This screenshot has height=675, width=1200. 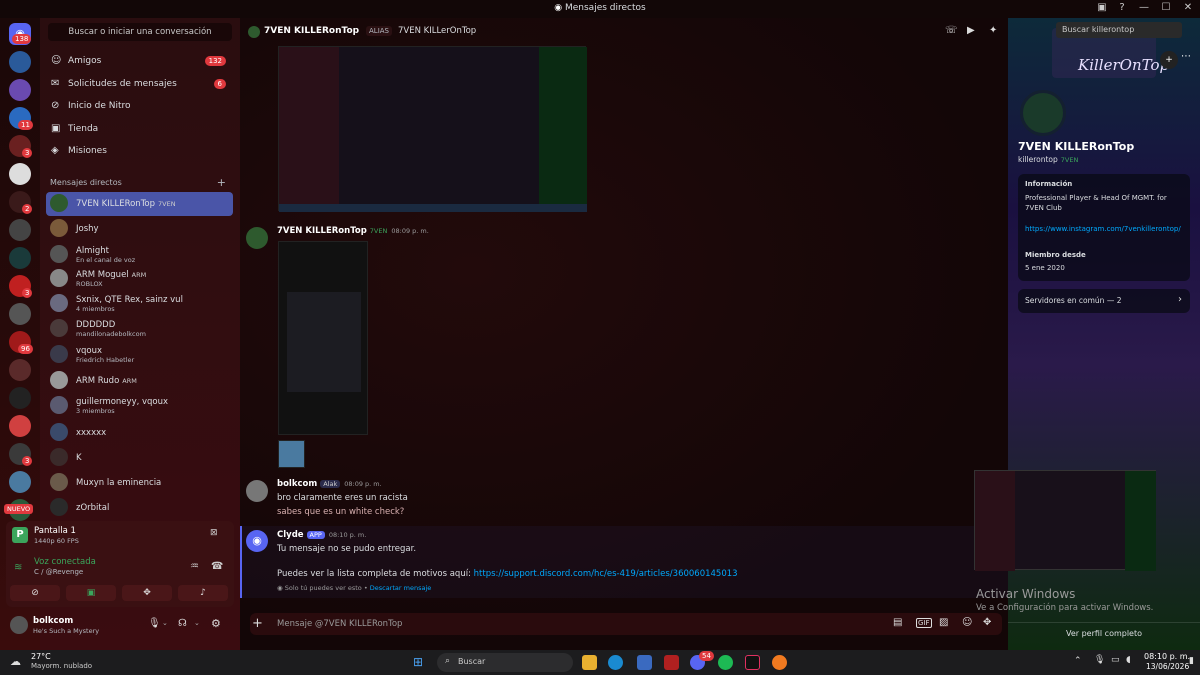 I want to click on mutual-servers-button: Servidores en común — 2 ›, so click(x=1104, y=301).